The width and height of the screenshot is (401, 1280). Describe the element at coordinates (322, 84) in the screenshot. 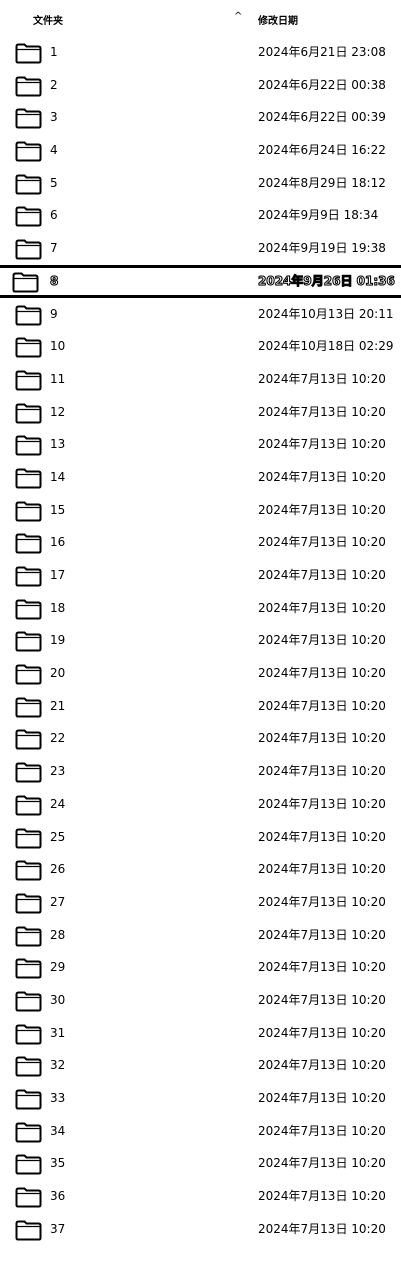

I see `date-modified: 2024年6月22日 00:38` at that location.